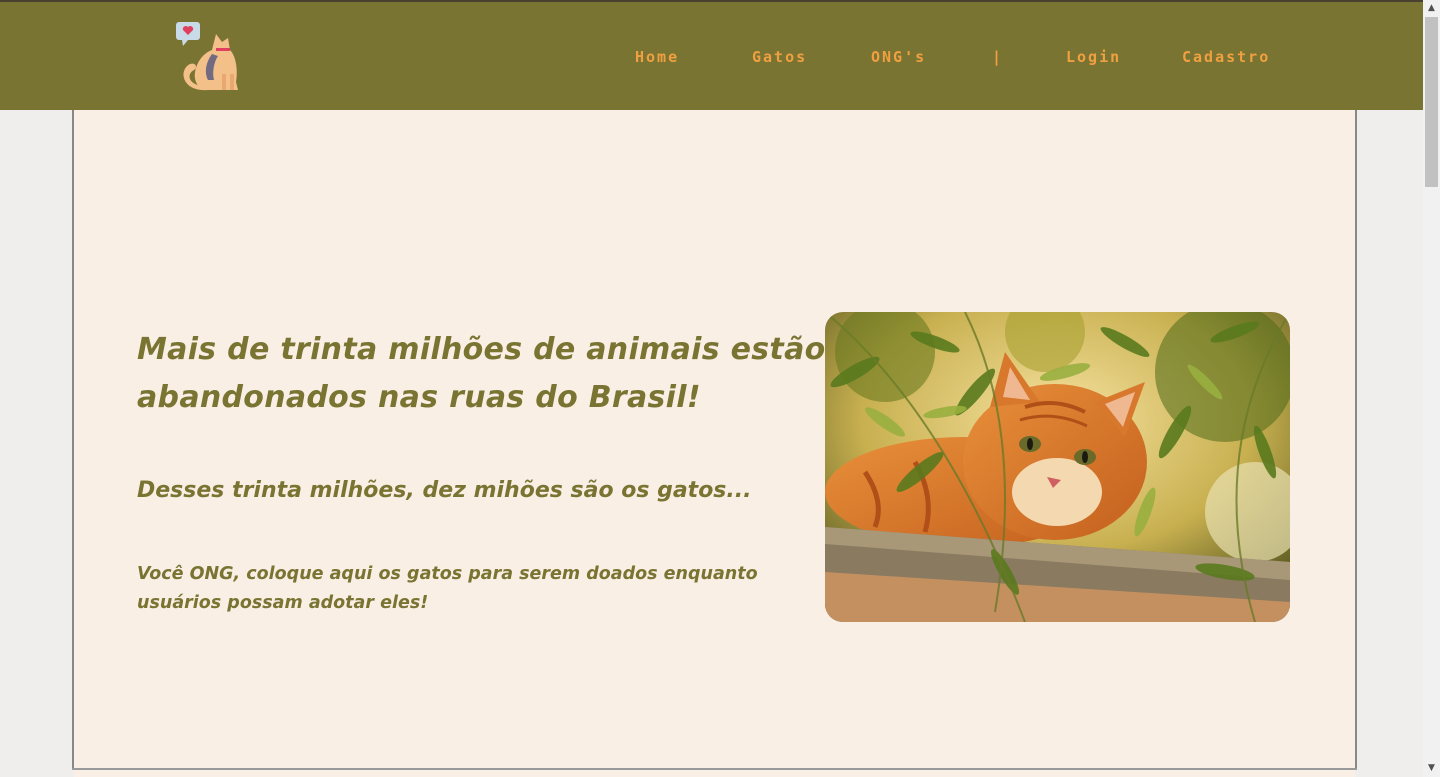 The width and height of the screenshot is (1440, 777). Describe the element at coordinates (1093, 57) in the screenshot. I see `nav-login-link: Login` at that location.